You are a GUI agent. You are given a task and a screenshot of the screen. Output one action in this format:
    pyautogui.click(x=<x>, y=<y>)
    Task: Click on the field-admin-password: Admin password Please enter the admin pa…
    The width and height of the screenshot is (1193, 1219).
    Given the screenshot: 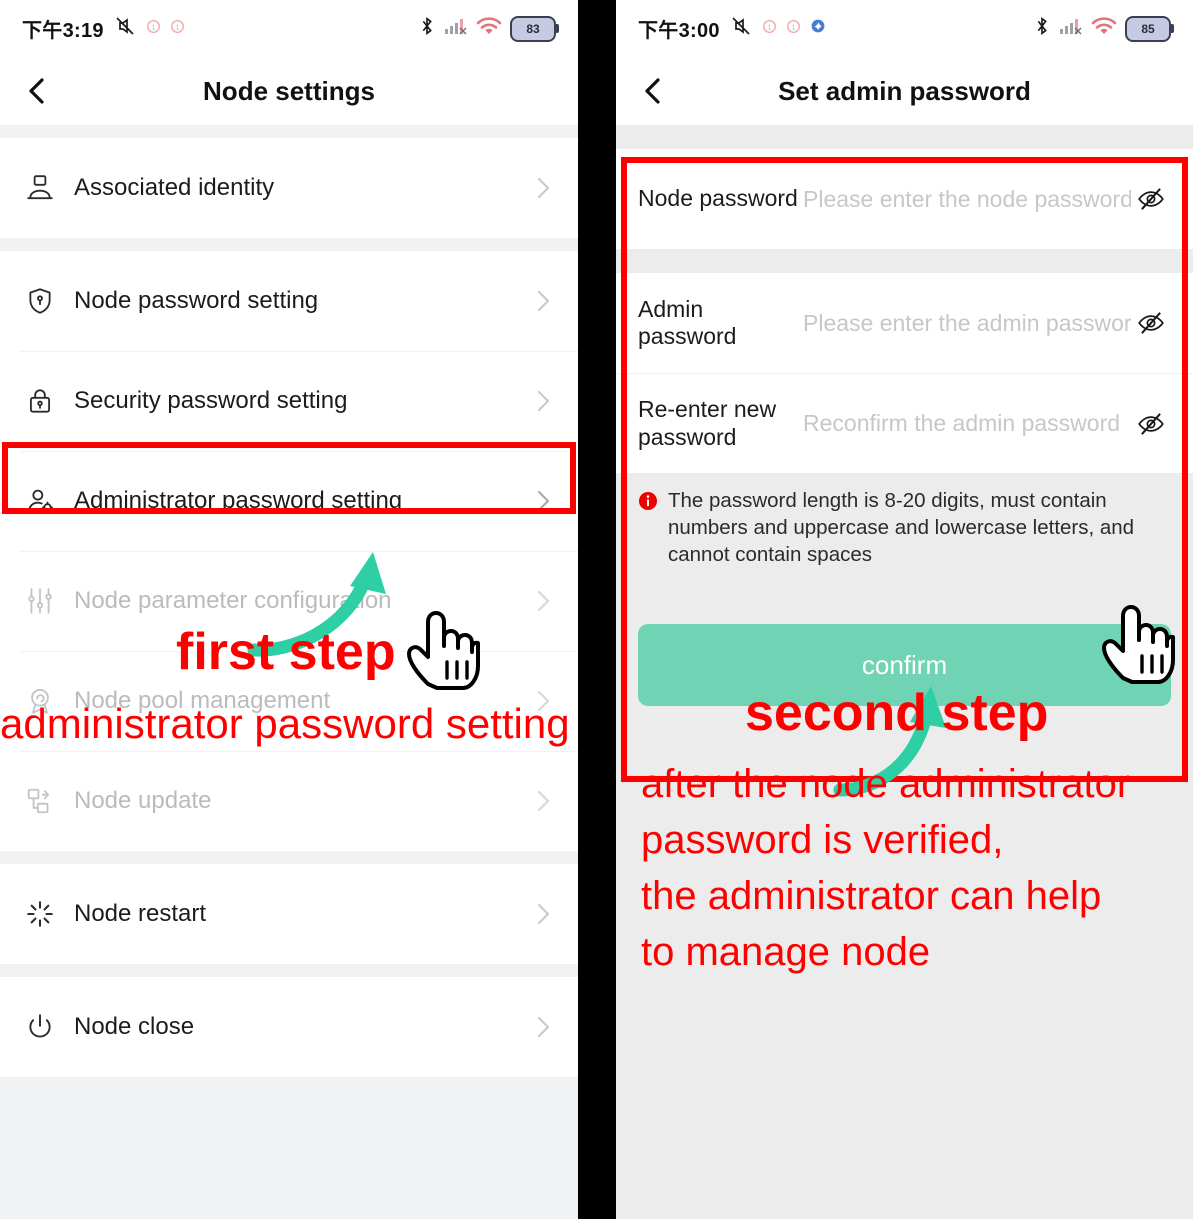 What is the action you would take?
    pyautogui.click(x=904, y=323)
    